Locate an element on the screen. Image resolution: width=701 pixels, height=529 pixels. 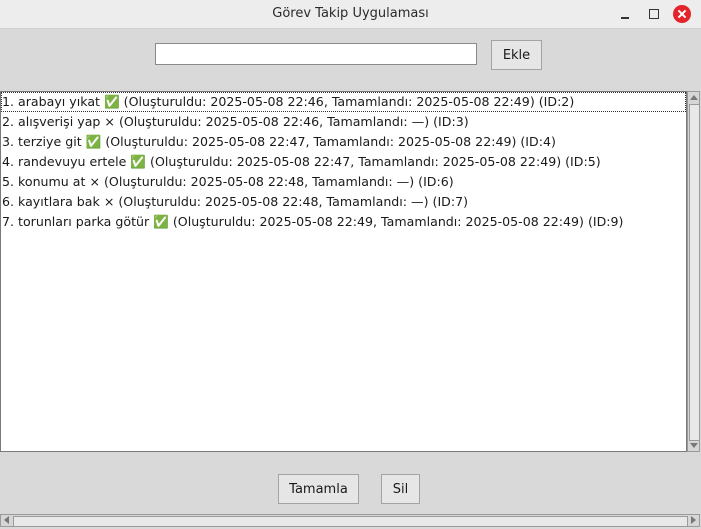
minimize-icon is located at coordinates (625, 14).